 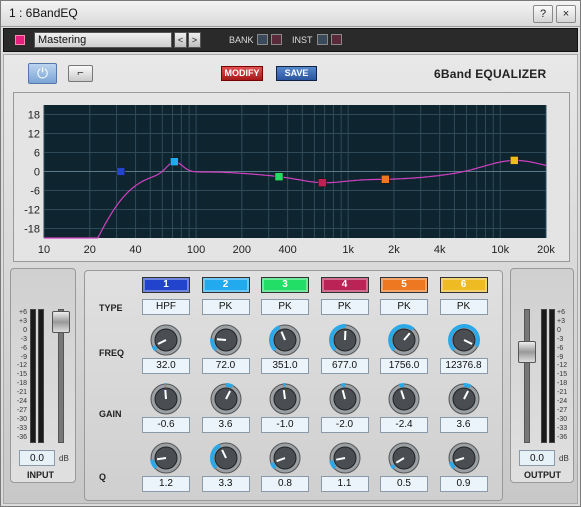 What do you see at coordinates (166, 399) in the screenshot?
I see `band-1-gain-knob` at bounding box center [166, 399].